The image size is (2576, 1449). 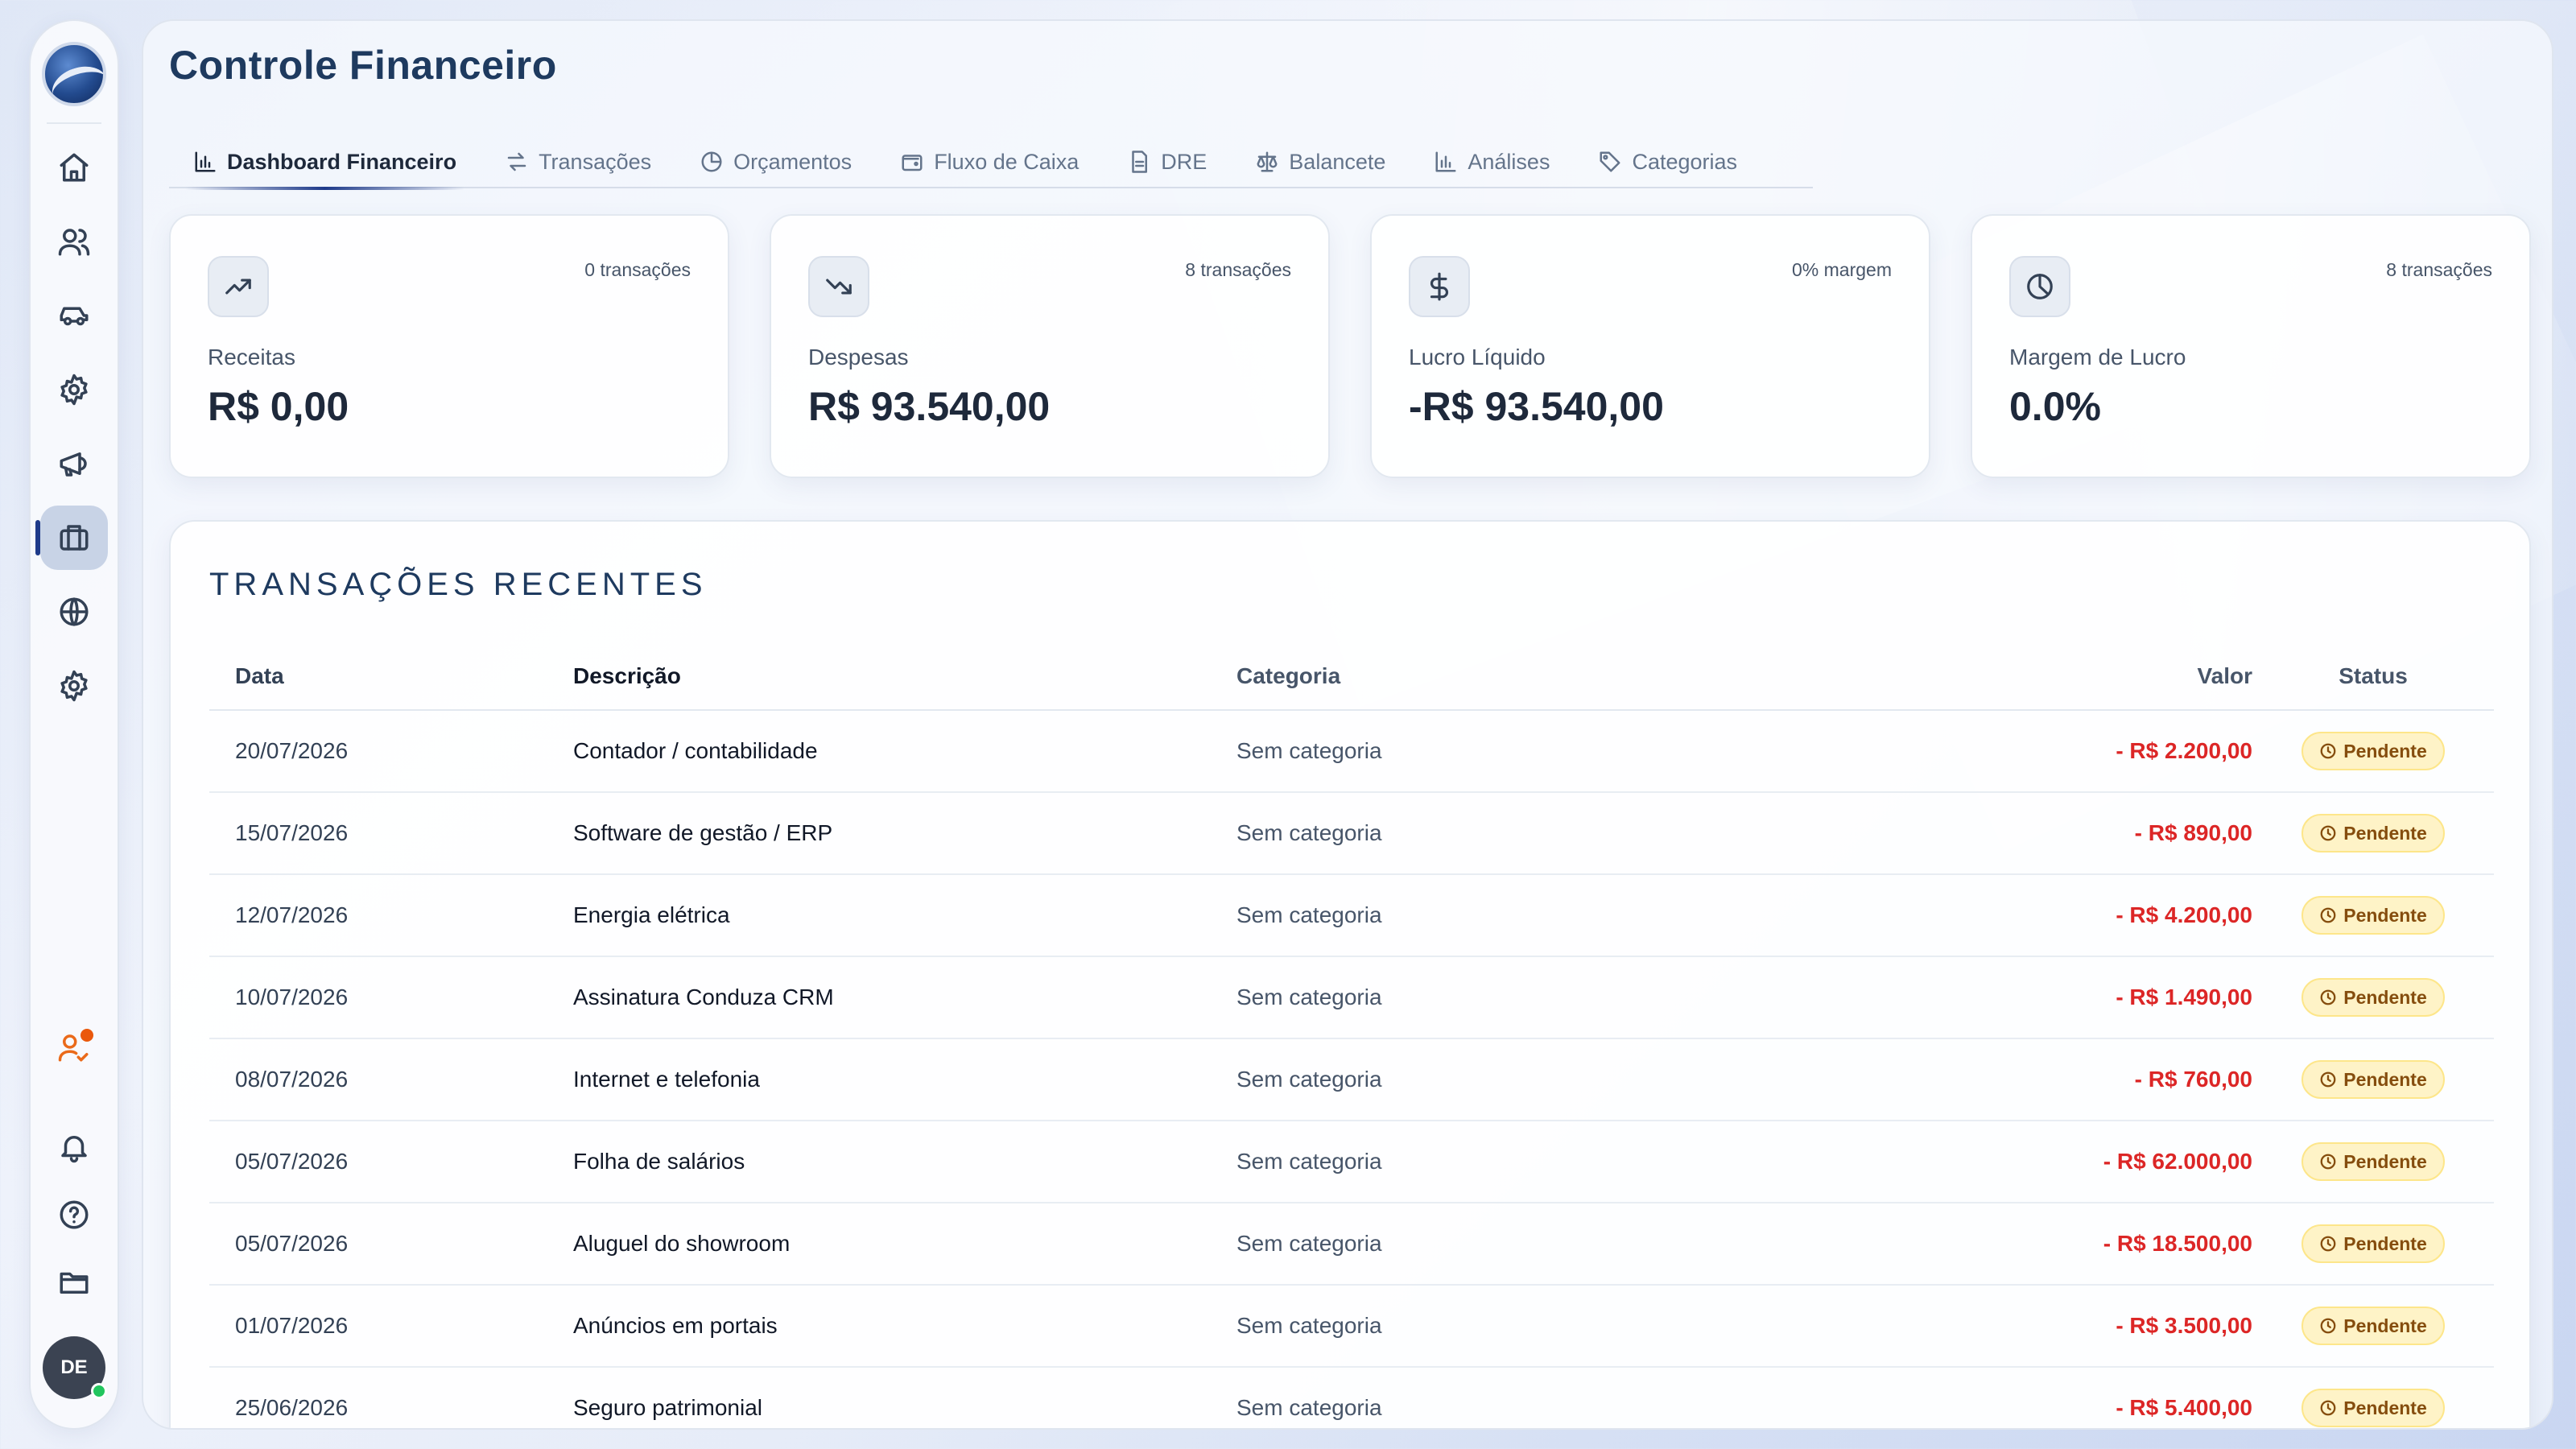 What do you see at coordinates (2055, 406) in the screenshot?
I see `card-value: 0.0%` at bounding box center [2055, 406].